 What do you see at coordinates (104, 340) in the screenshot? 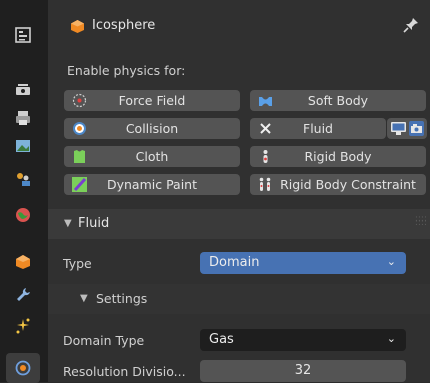
I see `domain-type-label: Domain Type` at bounding box center [104, 340].